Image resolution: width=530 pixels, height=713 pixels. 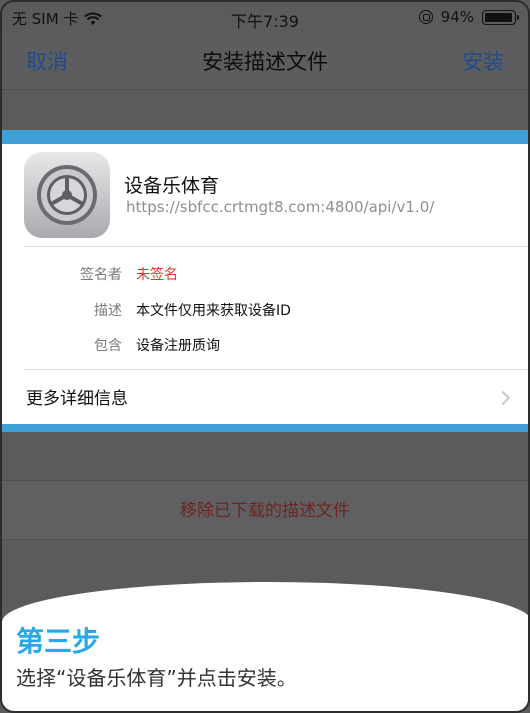 What do you see at coordinates (178, 346) in the screenshot?
I see `contains-value: 设备注册质询` at bounding box center [178, 346].